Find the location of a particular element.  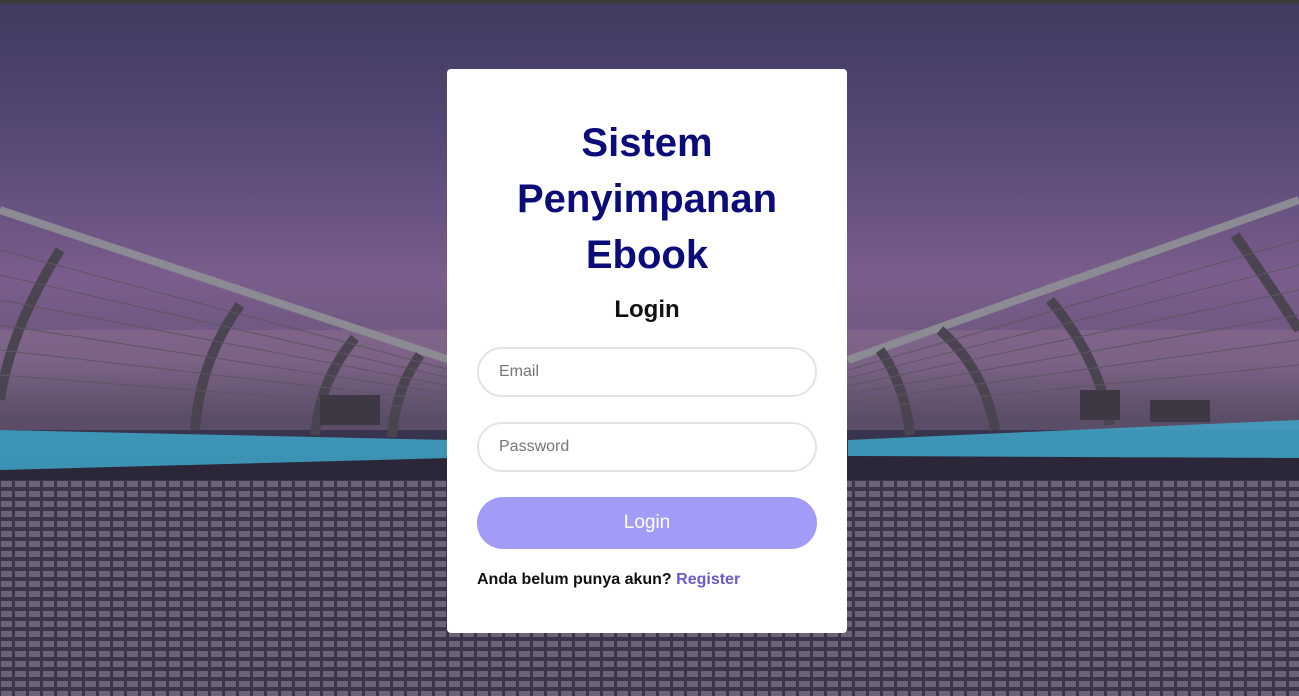

login-heading: Login is located at coordinates (647, 309).